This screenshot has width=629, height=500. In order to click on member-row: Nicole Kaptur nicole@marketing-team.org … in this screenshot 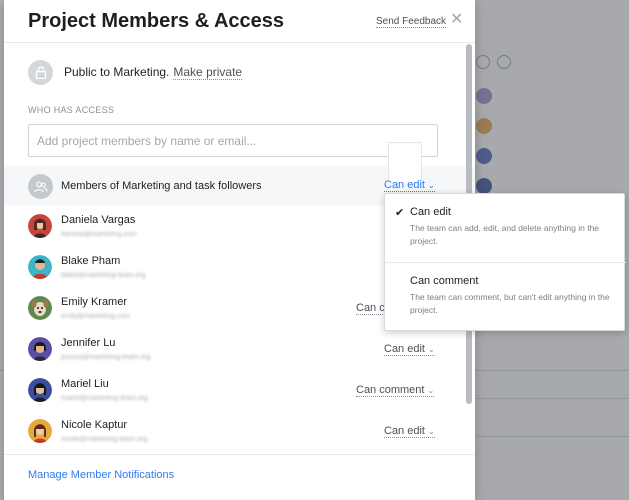, I will do `click(239, 437)`.